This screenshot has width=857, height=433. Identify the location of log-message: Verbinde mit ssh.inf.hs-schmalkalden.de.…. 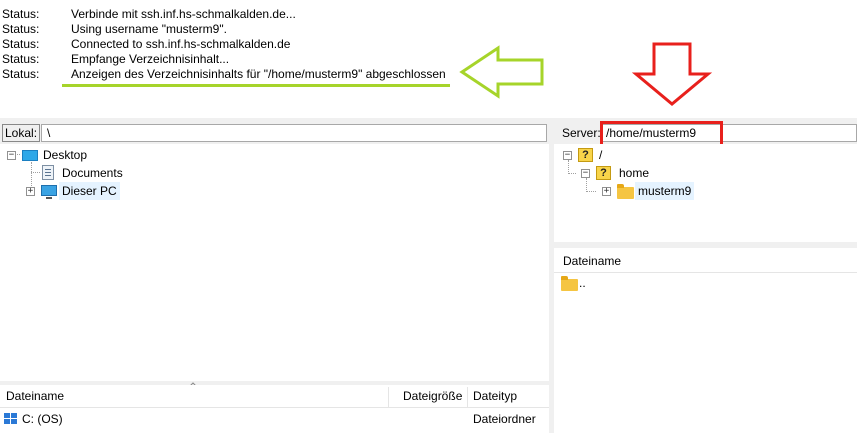
(183, 14).